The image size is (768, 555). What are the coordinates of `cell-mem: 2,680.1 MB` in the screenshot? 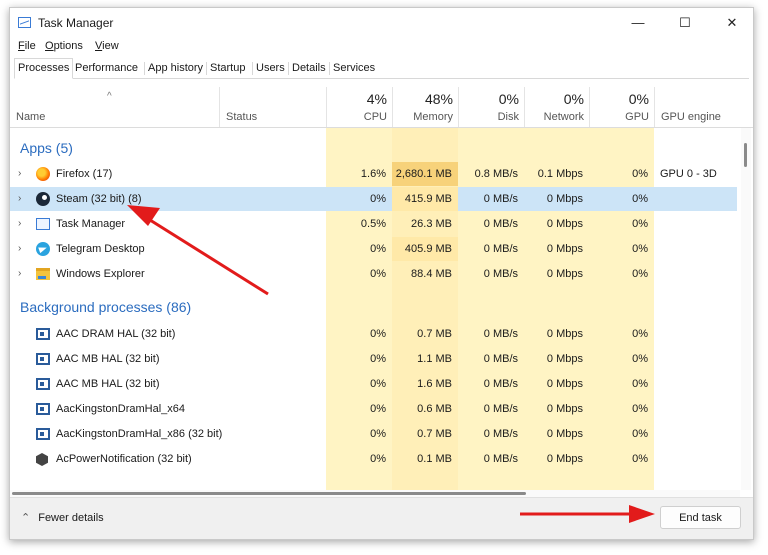 It's located at (425, 174).